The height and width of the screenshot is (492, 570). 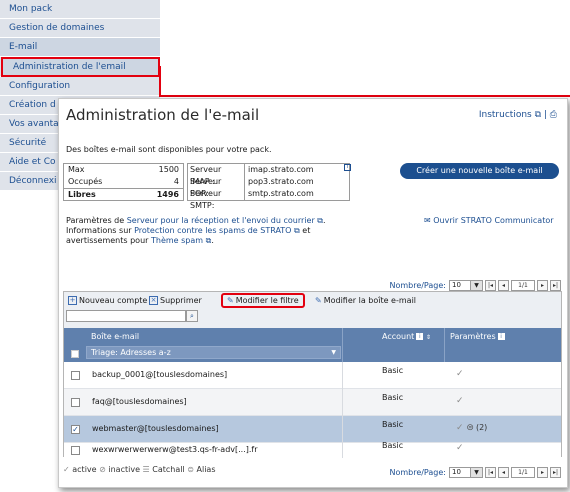 I want to click on nav-item-domaines: Gestion de domaines, so click(x=80, y=28).